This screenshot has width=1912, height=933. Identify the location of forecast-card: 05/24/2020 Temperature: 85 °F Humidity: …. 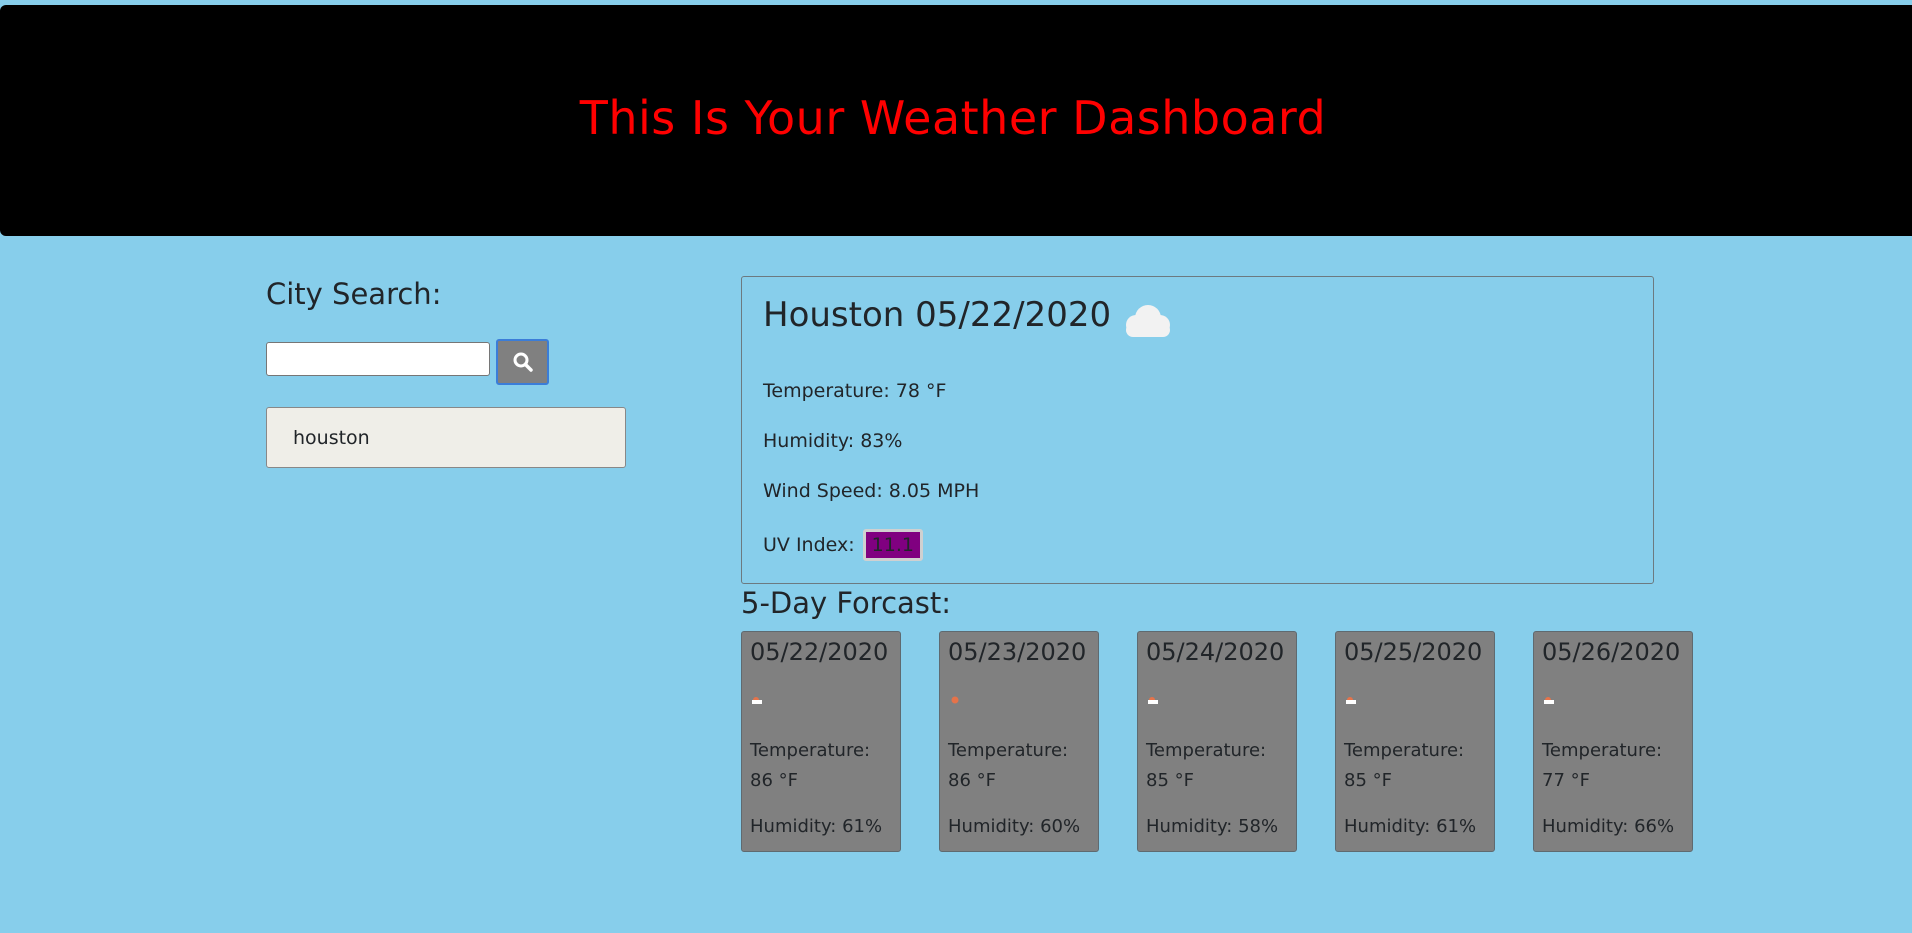
(1217, 741).